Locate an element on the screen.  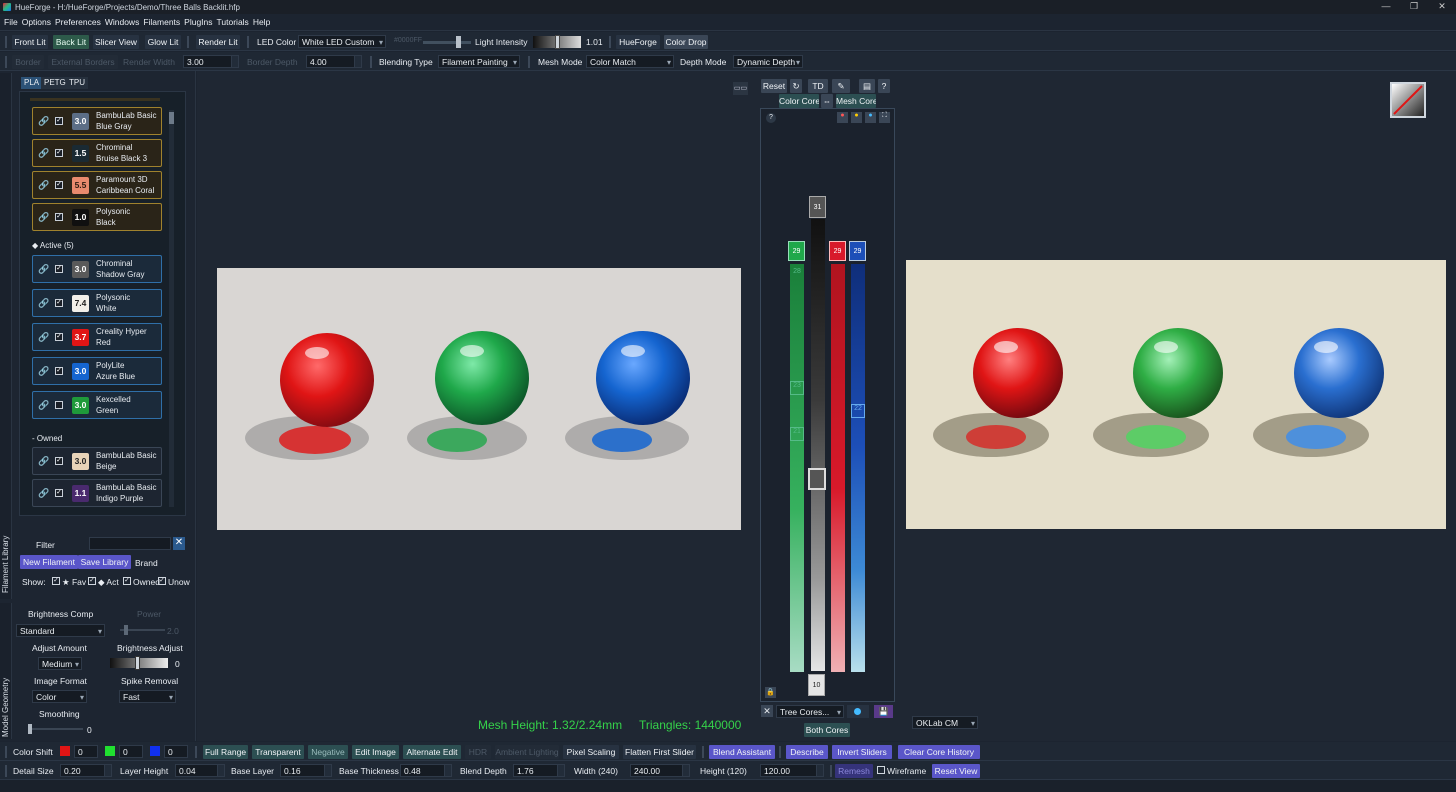
green-slider-top-label: 29 is located at coordinates (796, 251).